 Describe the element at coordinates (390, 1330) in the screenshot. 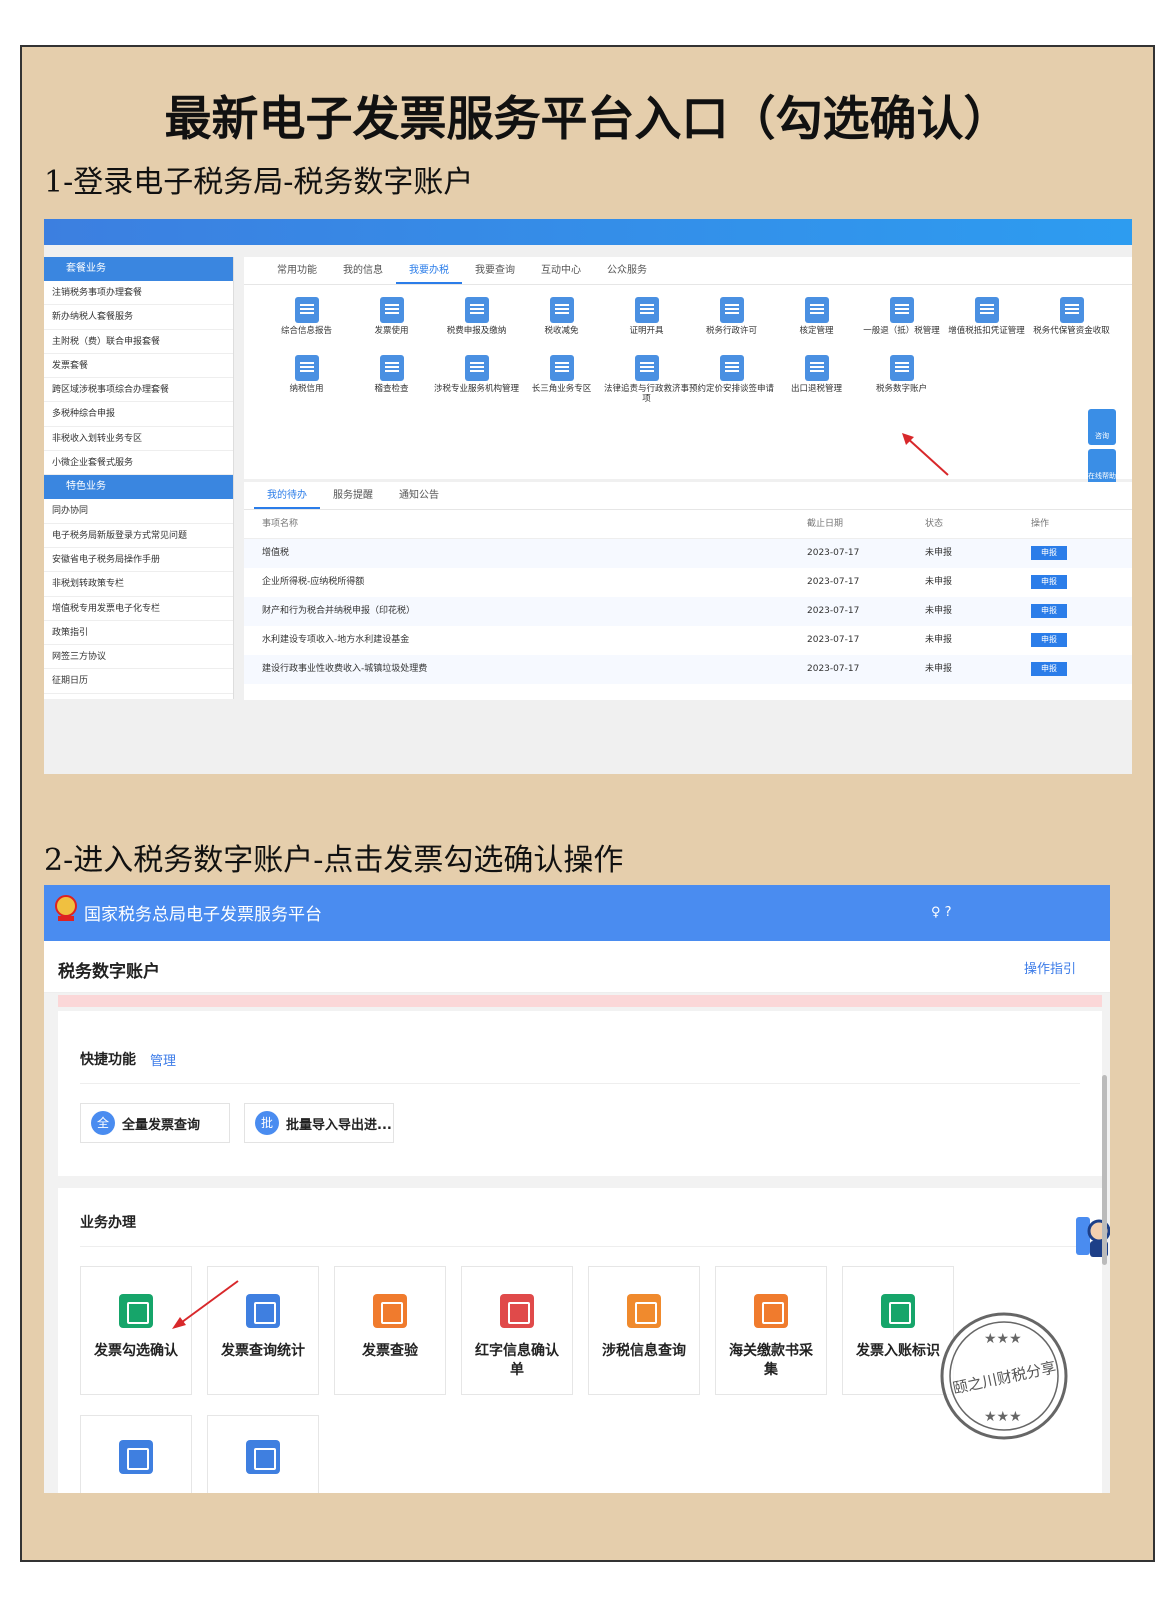

I see `business-card: 发票查验` at that location.